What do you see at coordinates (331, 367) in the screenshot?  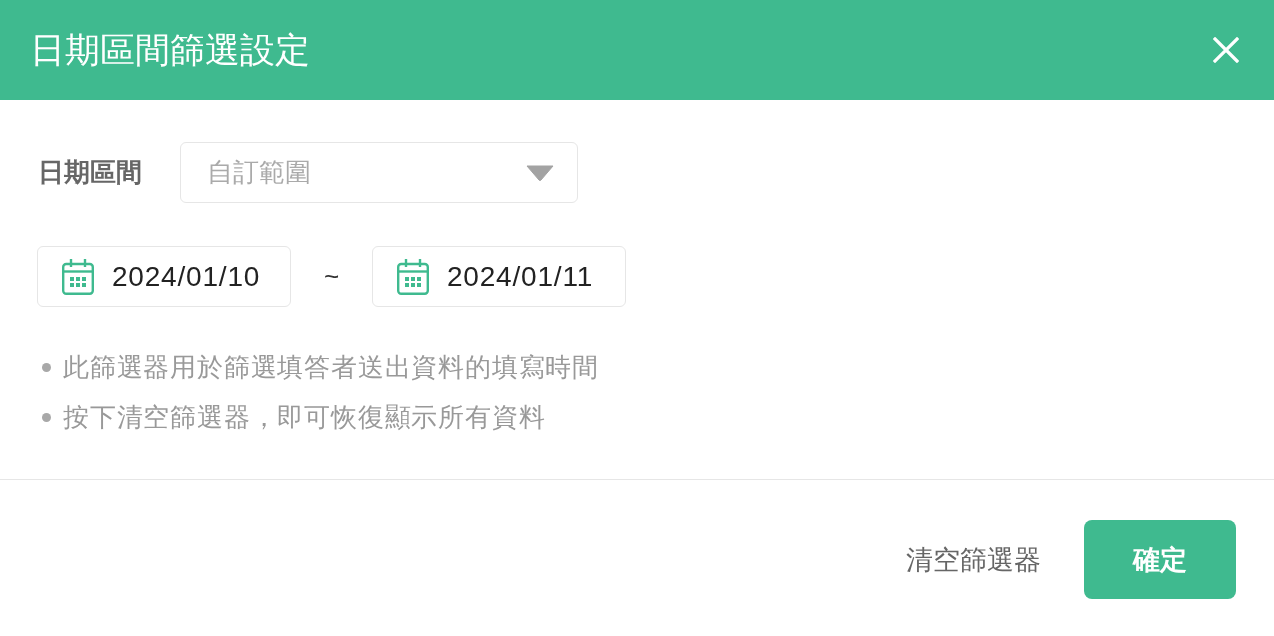 I see `note-text: 此篩選器用於篩選填答者送出資料的填寫時間` at bounding box center [331, 367].